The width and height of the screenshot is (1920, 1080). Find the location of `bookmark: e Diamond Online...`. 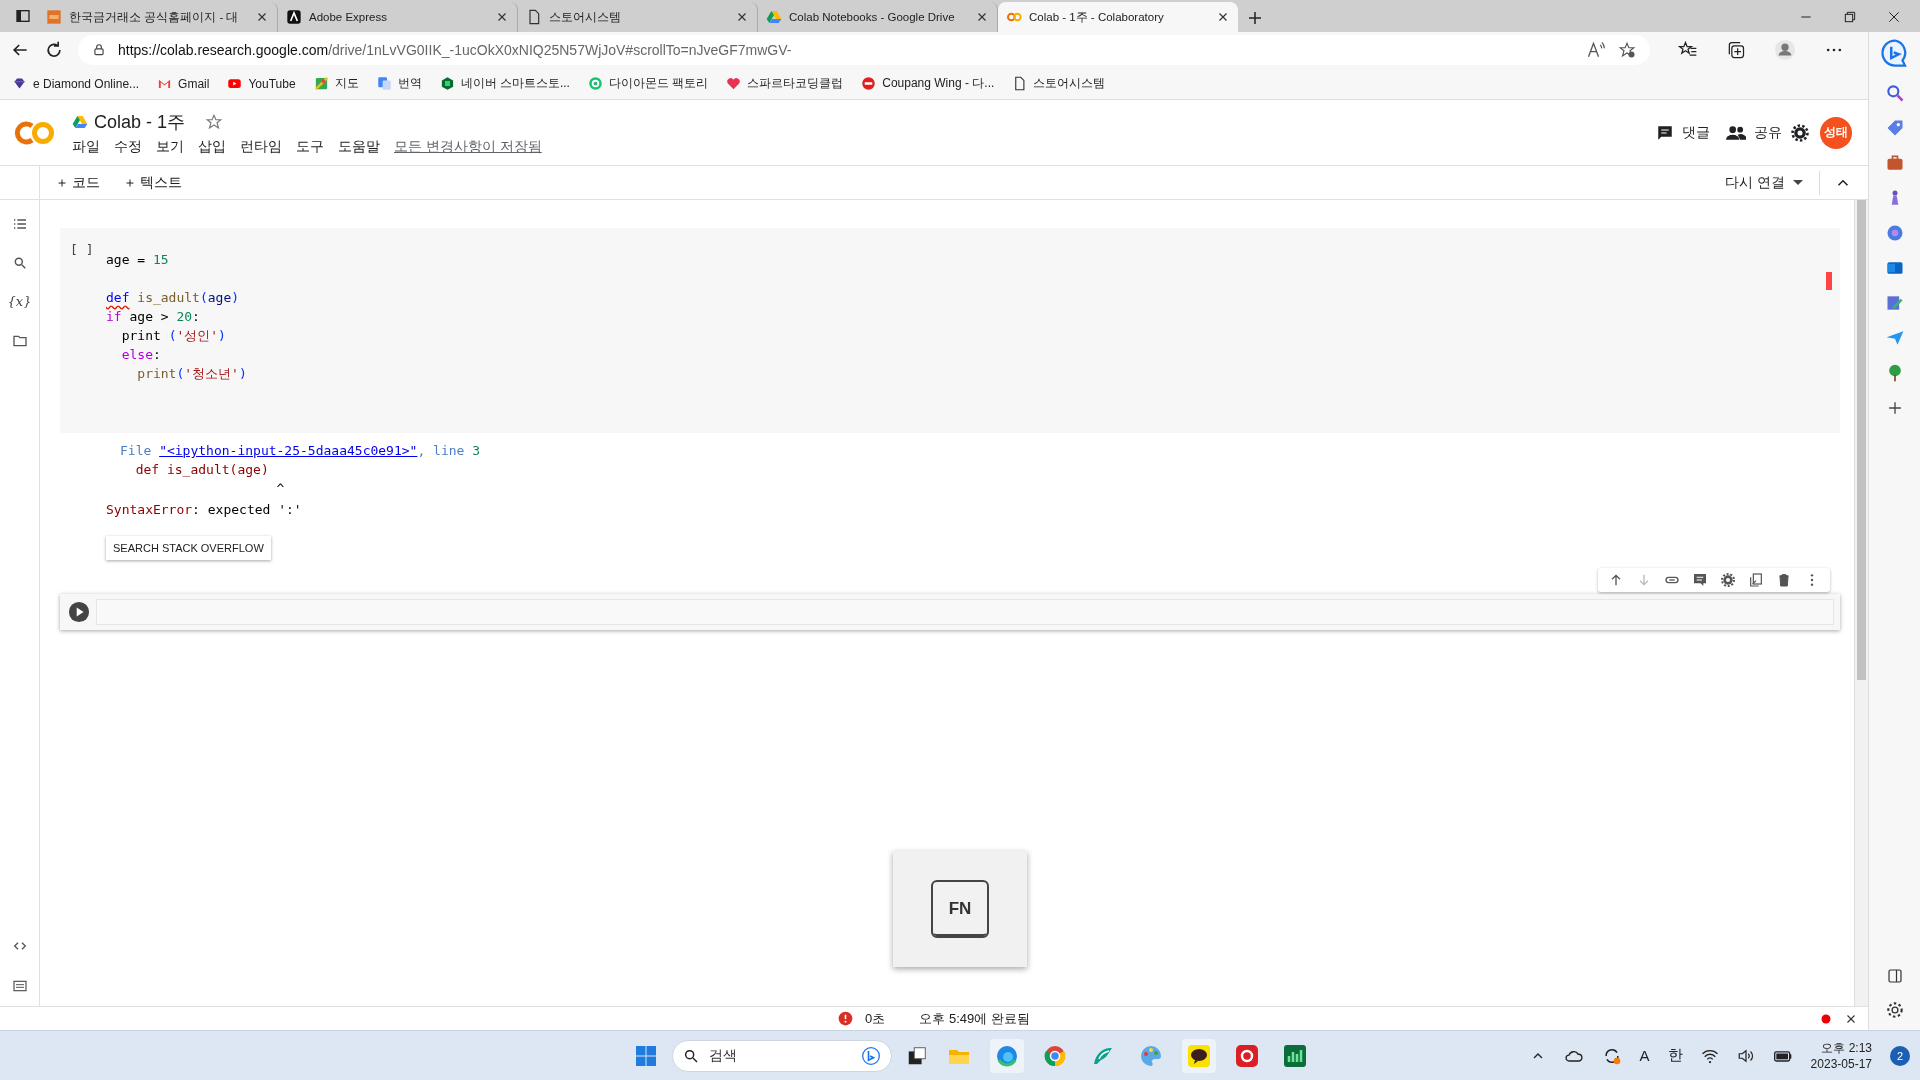

bookmark: e Diamond Online... is located at coordinates (76, 83).